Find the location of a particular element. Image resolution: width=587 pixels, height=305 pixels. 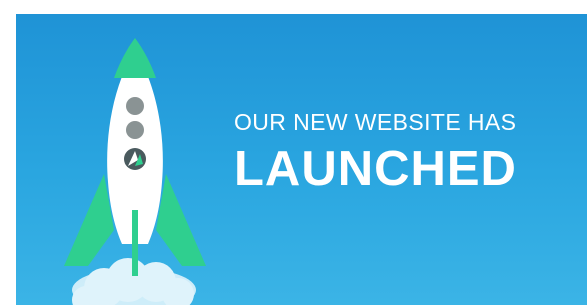

headline-line1: OUR NEW WEBSITE HAS is located at coordinates (375, 122).